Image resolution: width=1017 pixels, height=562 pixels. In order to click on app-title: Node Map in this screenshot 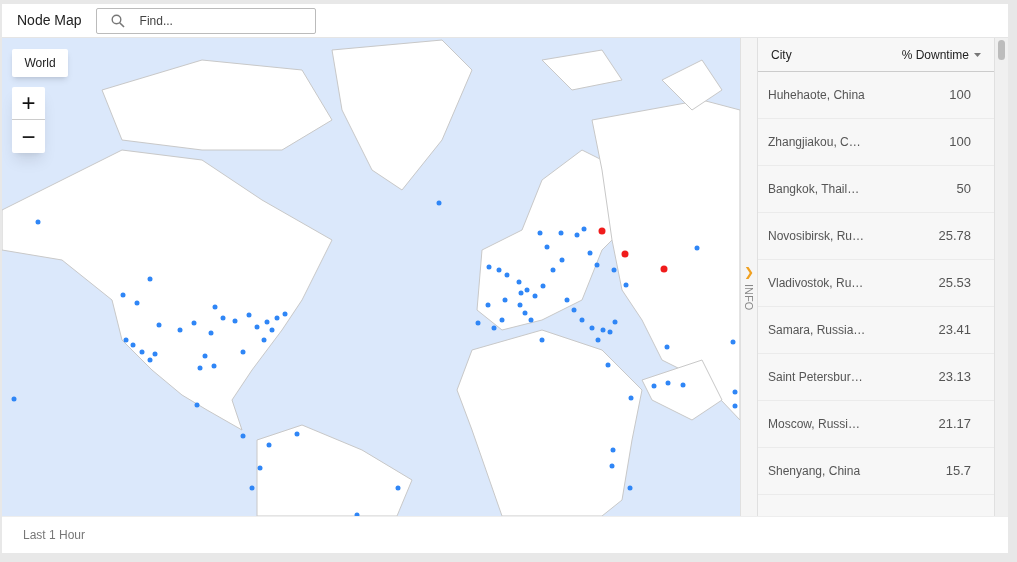, I will do `click(49, 20)`.